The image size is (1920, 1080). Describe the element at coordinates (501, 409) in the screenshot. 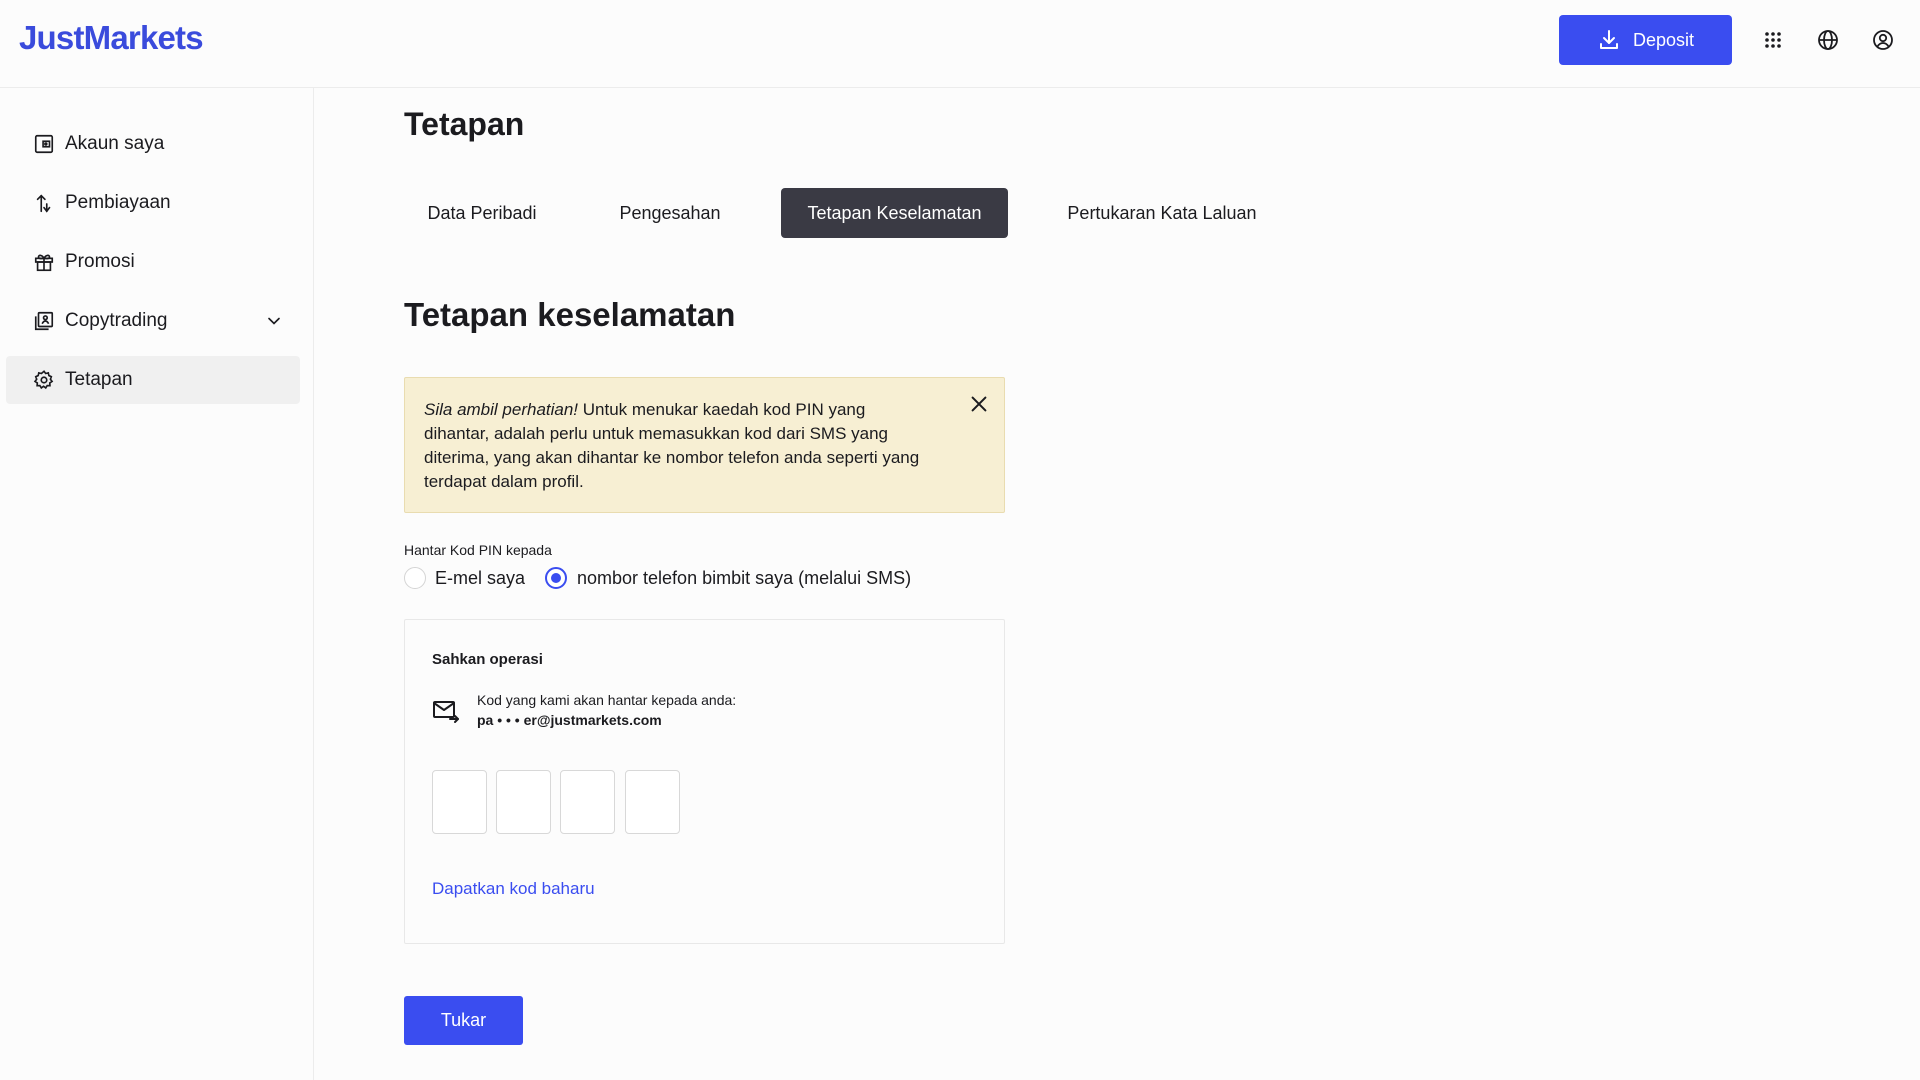

I see `notice-emphasis: Sila ambil perhatian!` at that location.